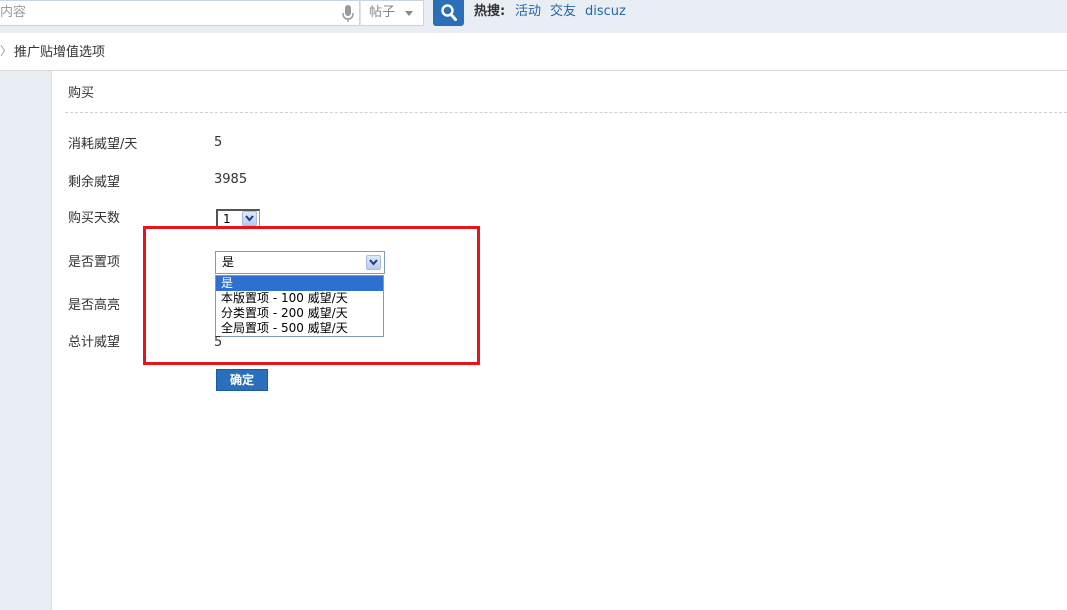 This screenshot has height=610, width=1067. What do you see at coordinates (94, 182) in the screenshot?
I see `remaining-prestige-label: 剩余威望` at bounding box center [94, 182].